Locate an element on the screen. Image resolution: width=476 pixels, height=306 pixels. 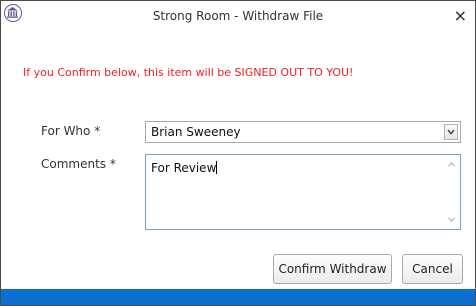
chevron-down-icon is located at coordinates (451, 132).